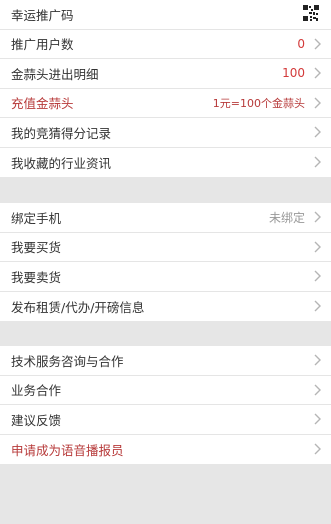 This screenshot has height=524, width=331. Describe the element at coordinates (258, 103) in the screenshot. I see `exchange-rate-text: 1元=100个金蒜头` at that location.